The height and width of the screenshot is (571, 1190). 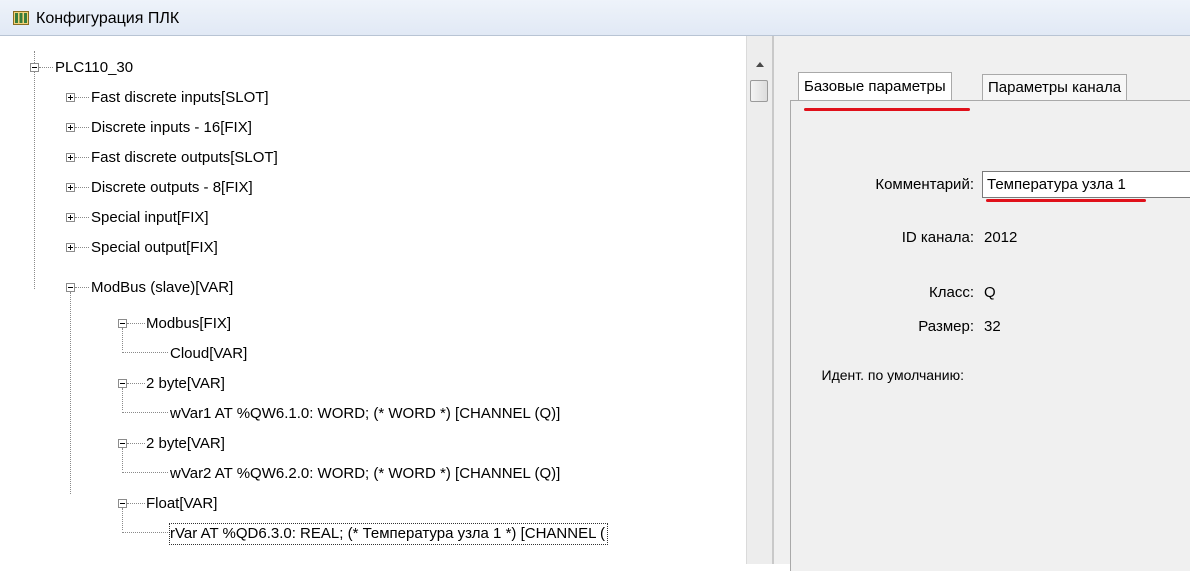 I want to click on scroll-thumb, so click(x=759, y=91).